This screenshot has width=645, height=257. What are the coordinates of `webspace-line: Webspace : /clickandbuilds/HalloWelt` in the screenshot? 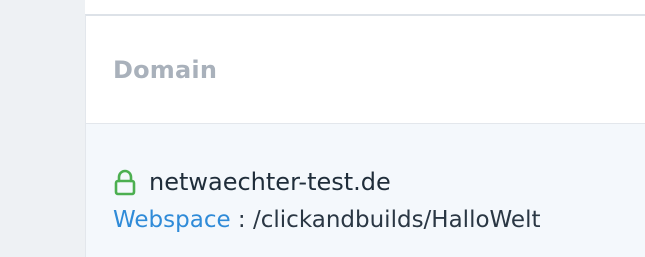 It's located at (379, 220).